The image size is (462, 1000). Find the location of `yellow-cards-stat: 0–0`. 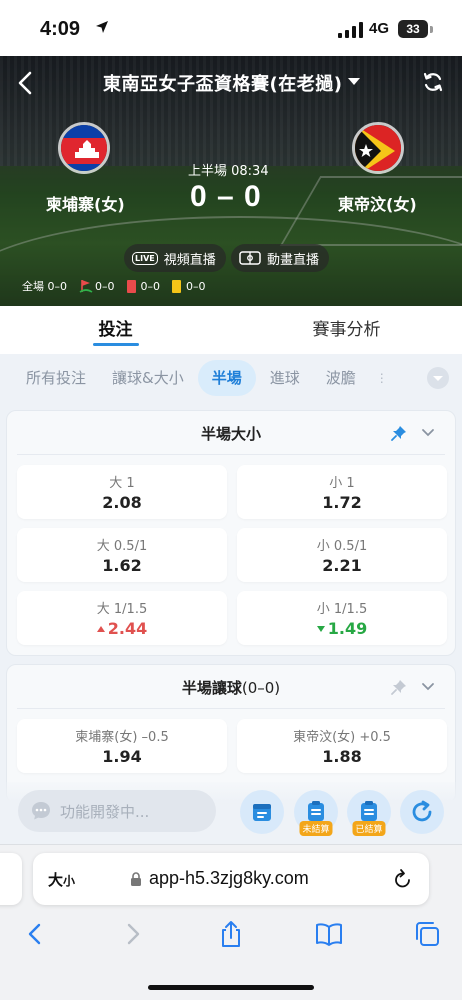

yellow-cards-stat: 0–0 is located at coordinates (189, 286).